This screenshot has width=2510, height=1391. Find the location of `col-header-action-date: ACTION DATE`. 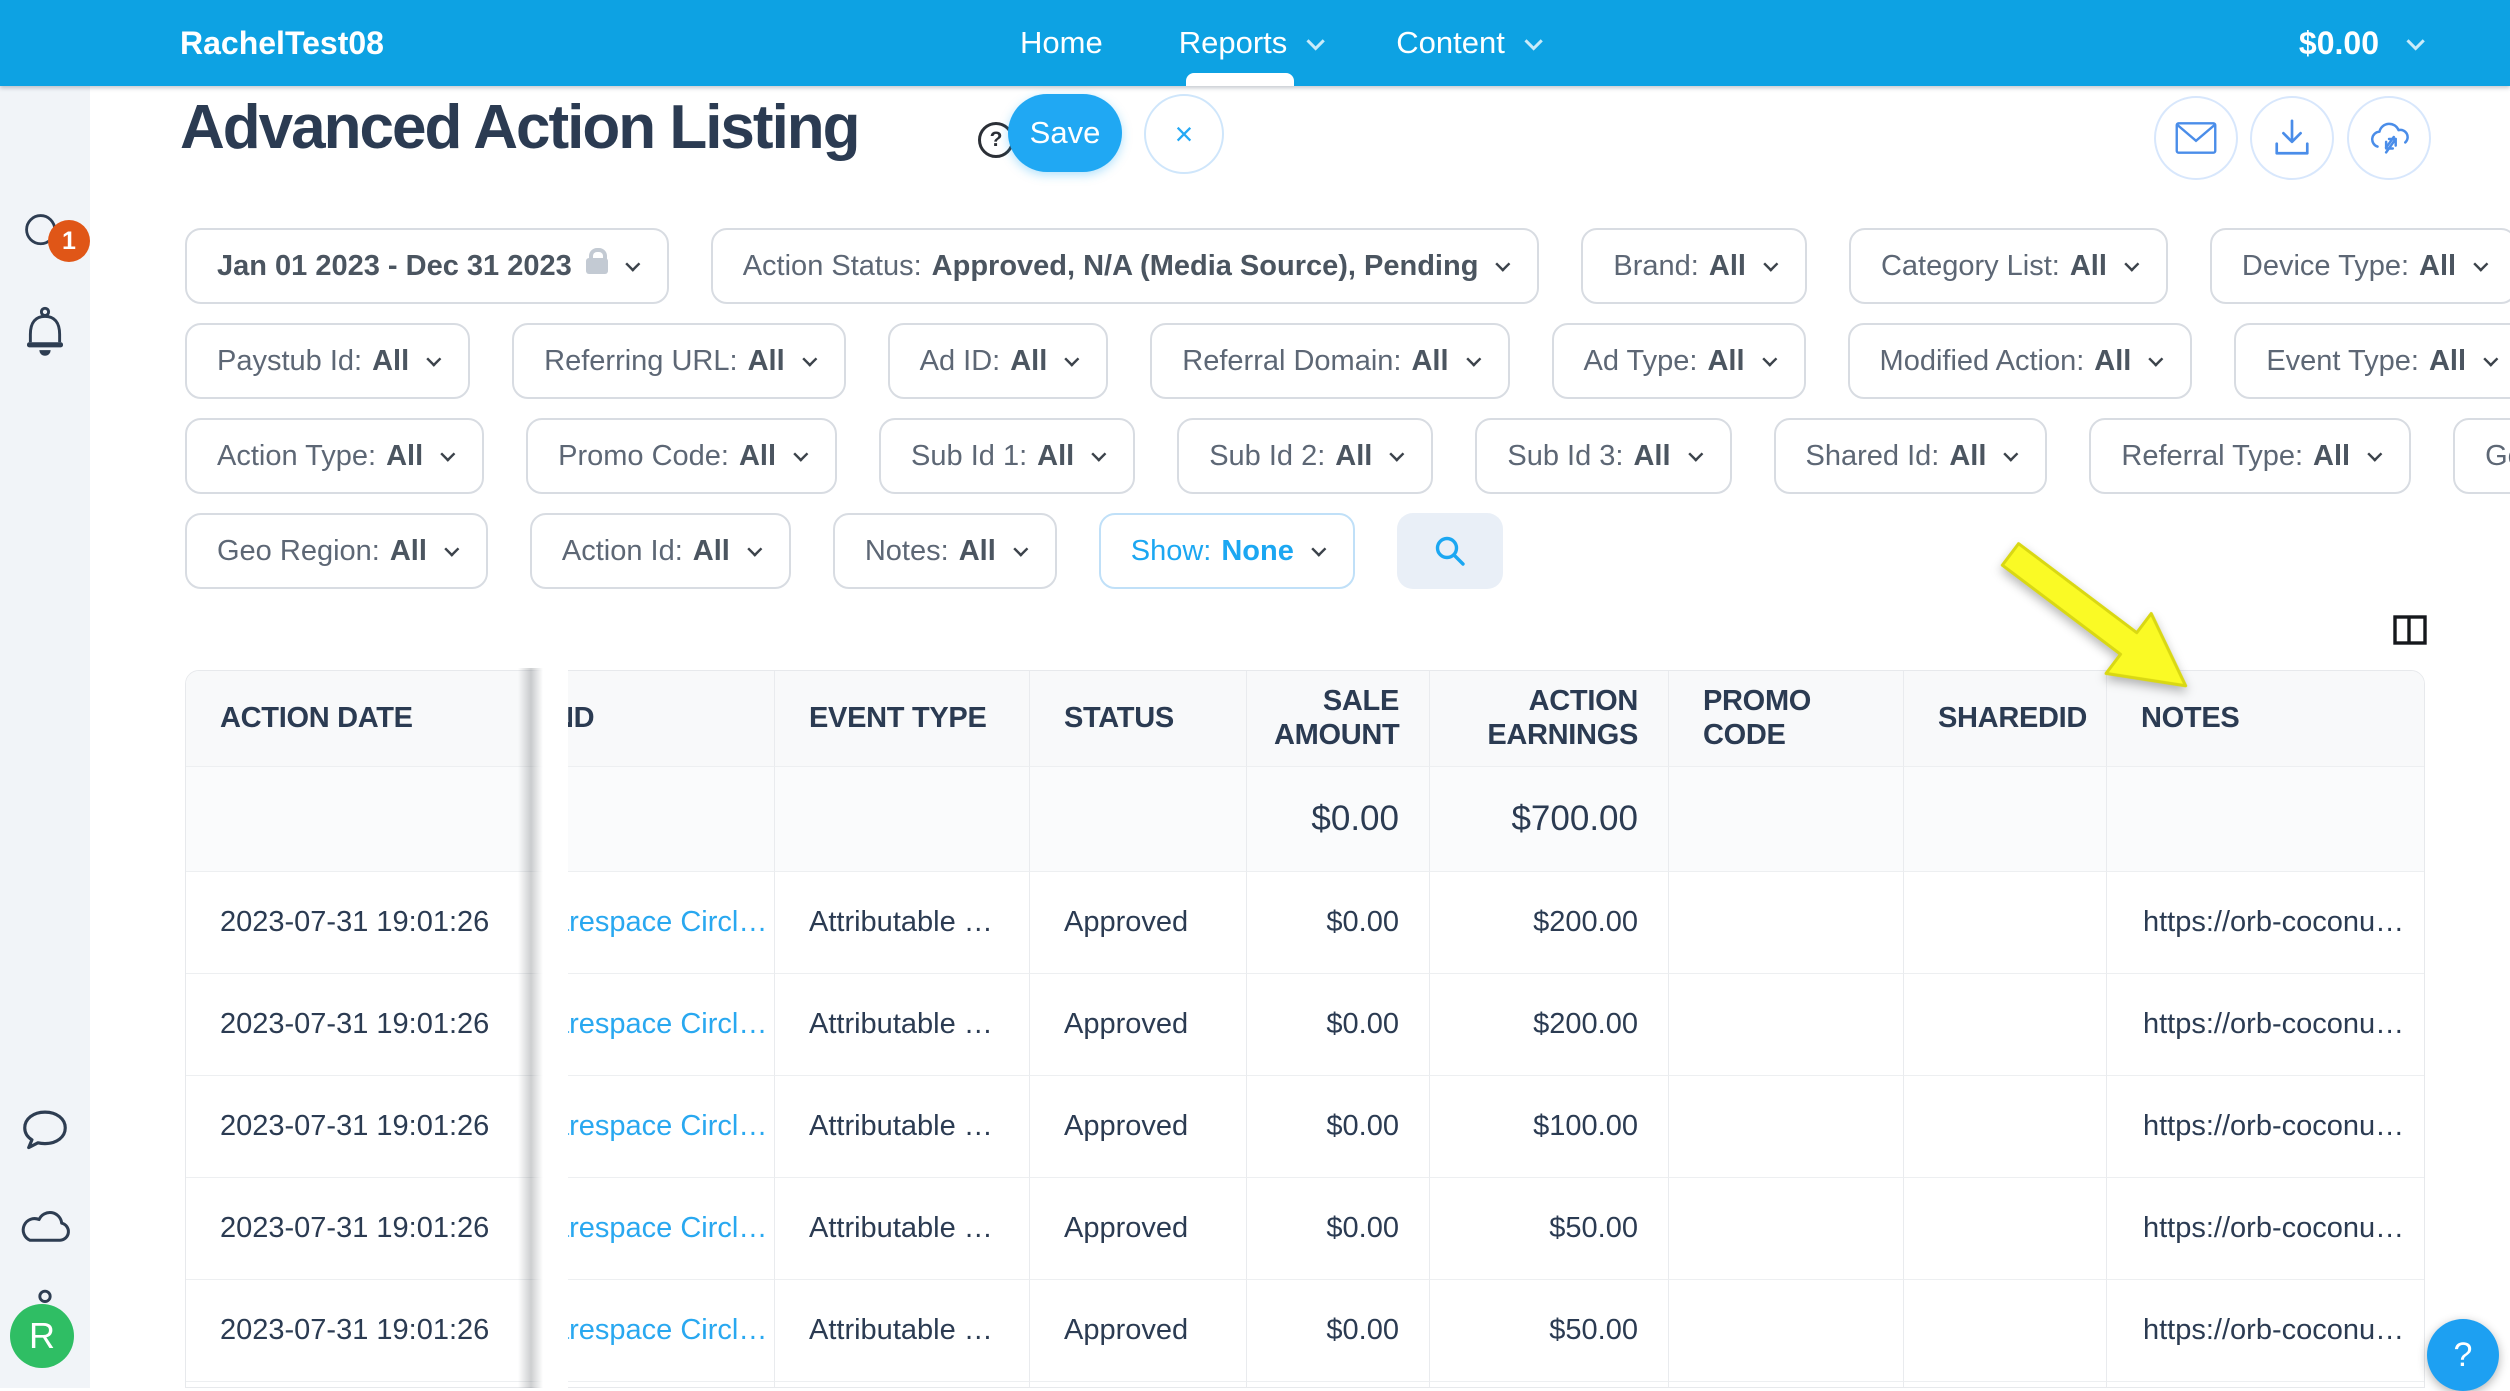

col-header-action-date: ACTION DATE is located at coordinates (366, 718).